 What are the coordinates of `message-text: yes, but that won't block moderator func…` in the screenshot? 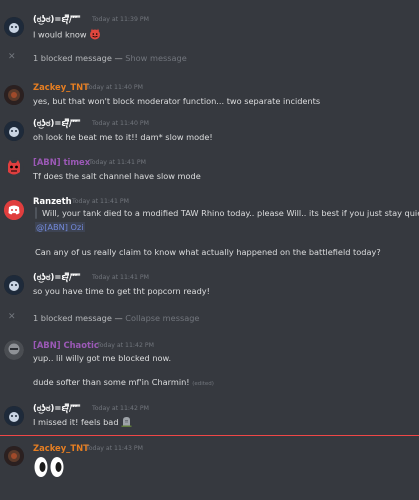 It's located at (177, 101).